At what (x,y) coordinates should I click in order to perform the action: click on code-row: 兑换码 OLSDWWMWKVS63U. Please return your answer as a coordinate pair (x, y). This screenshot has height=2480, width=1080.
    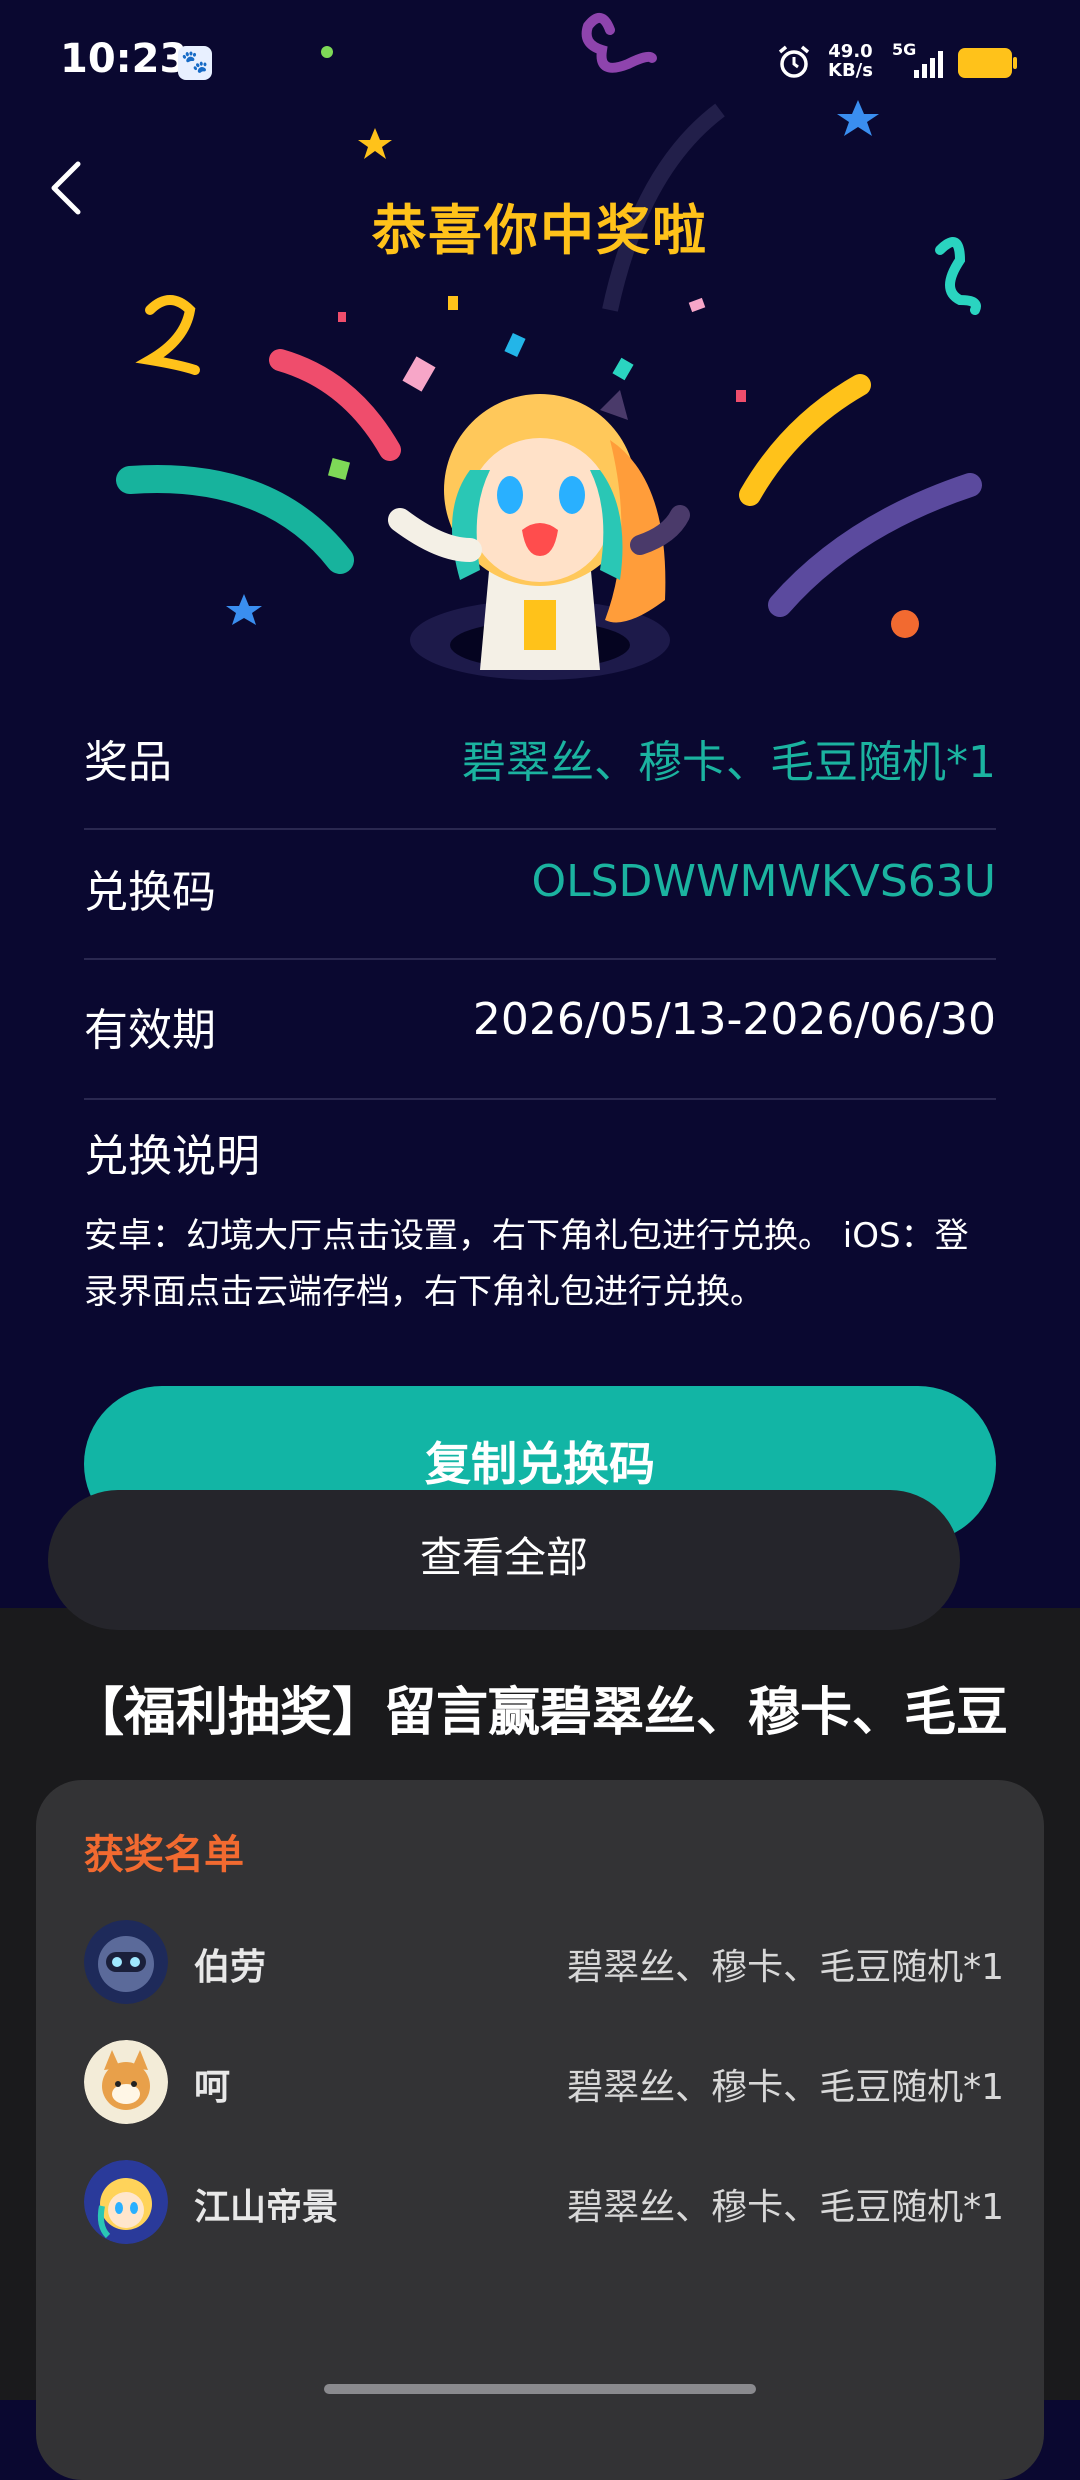
    Looking at the image, I should click on (540, 895).